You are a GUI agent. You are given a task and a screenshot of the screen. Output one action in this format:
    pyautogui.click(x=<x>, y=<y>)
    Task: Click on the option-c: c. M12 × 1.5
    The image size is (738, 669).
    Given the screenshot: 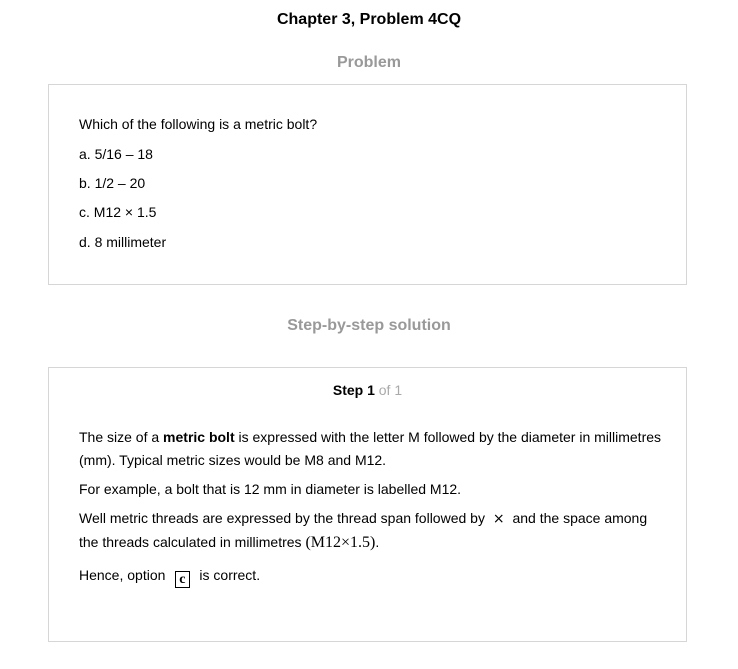 What is the action you would take?
    pyautogui.click(x=118, y=212)
    